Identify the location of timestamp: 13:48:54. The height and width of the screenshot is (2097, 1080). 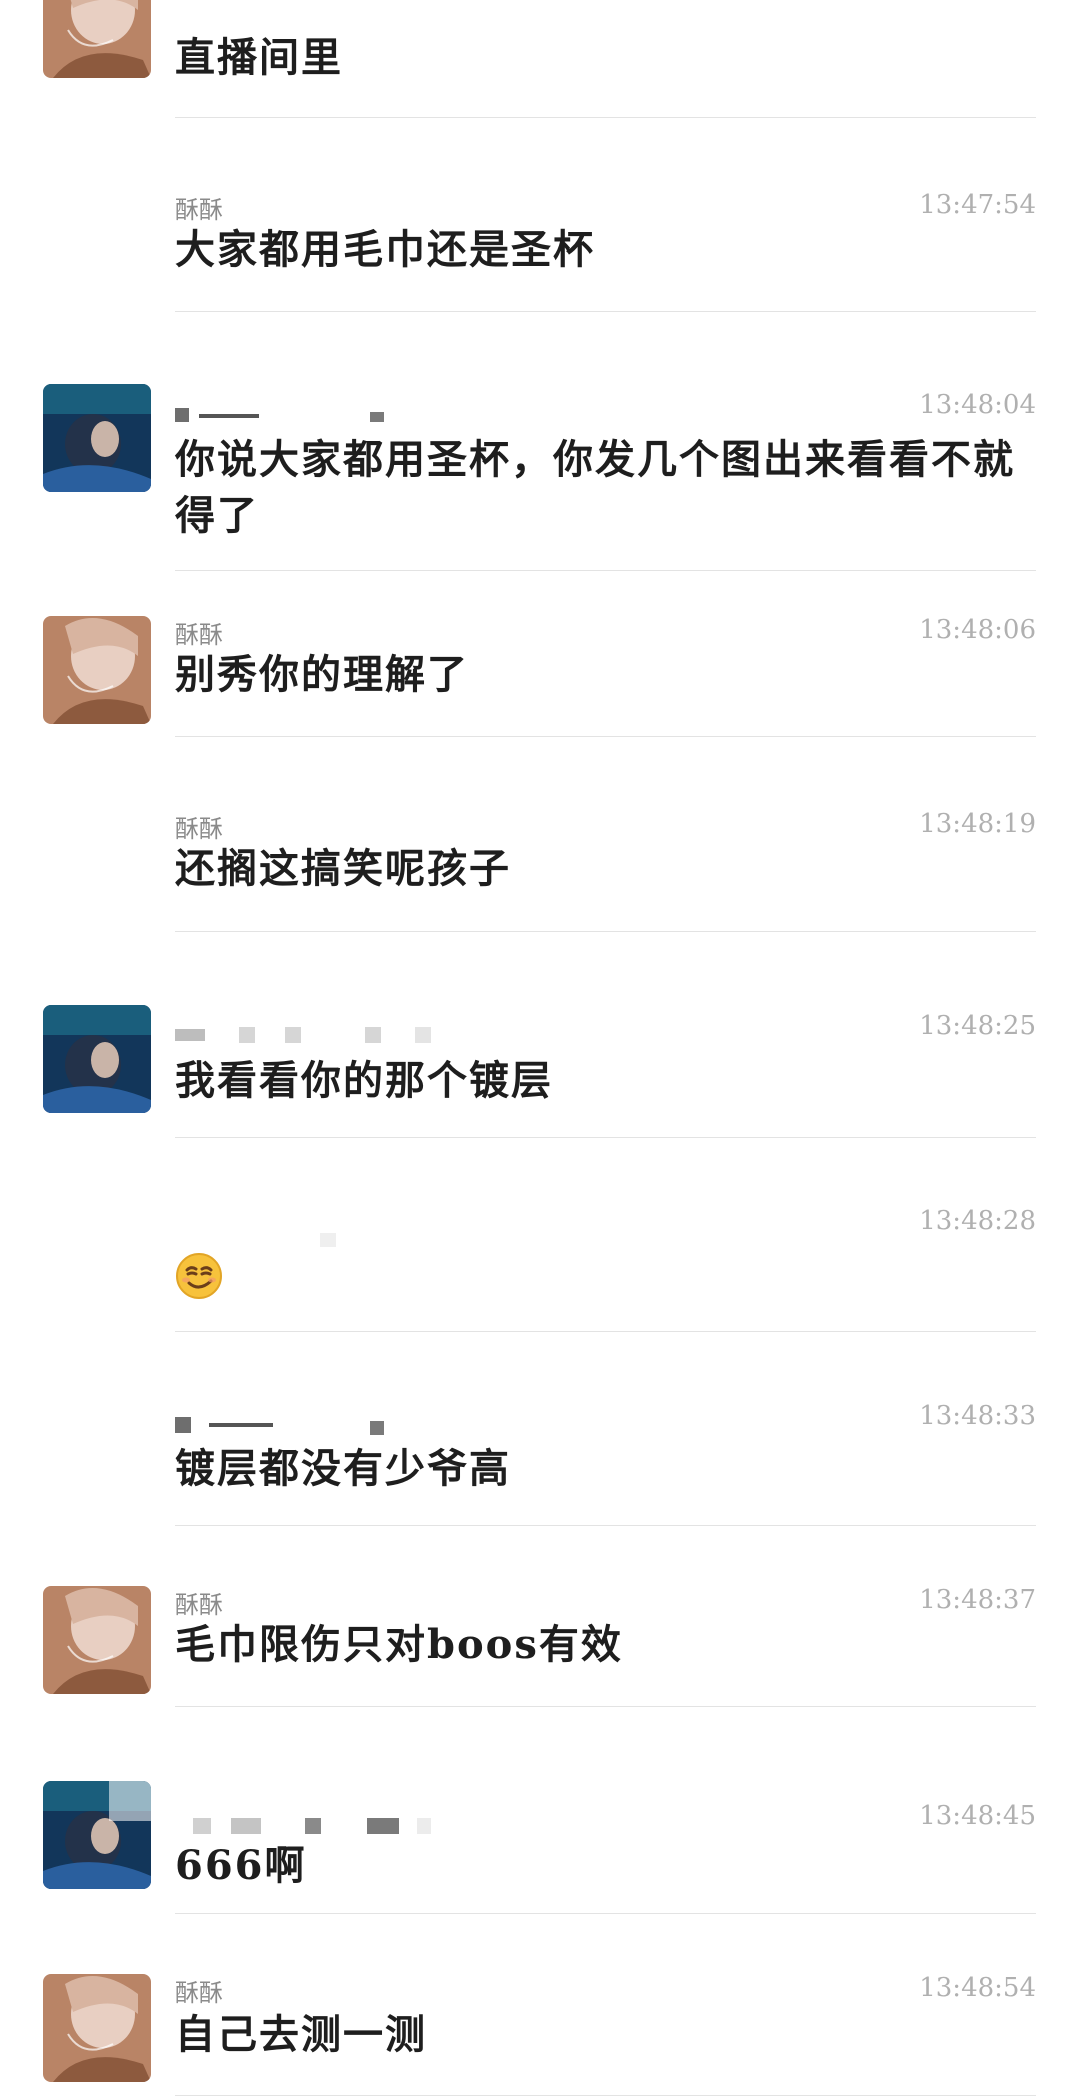
(977, 1988).